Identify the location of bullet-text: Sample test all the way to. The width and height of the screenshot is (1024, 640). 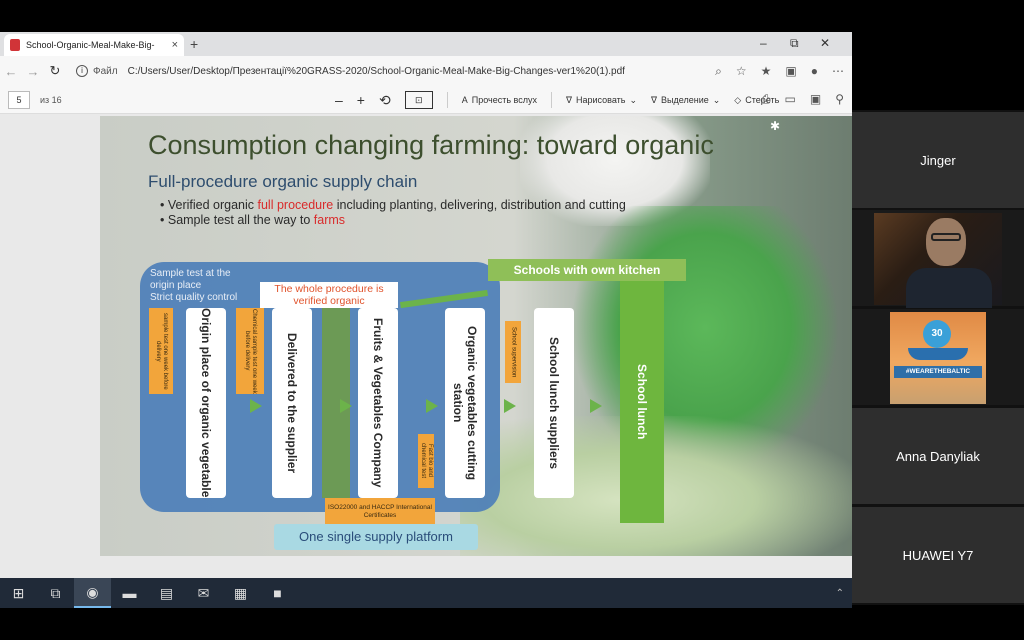
(240, 220).